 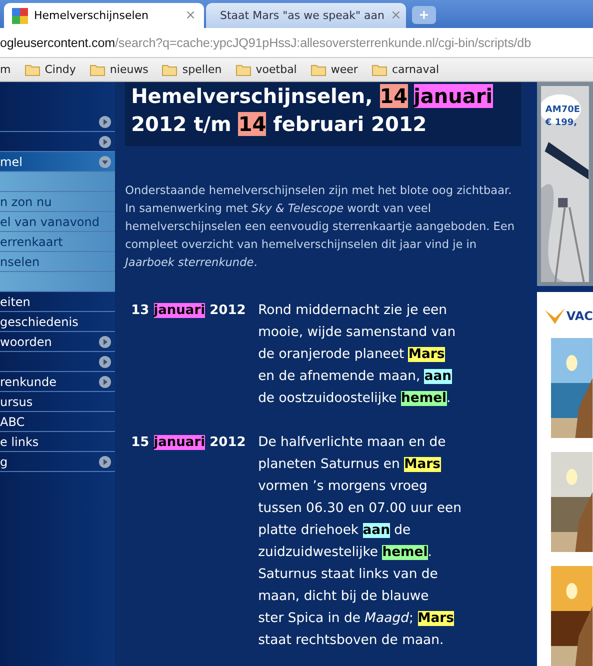 I want to click on bookmark: weer, so click(x=334, y=69).